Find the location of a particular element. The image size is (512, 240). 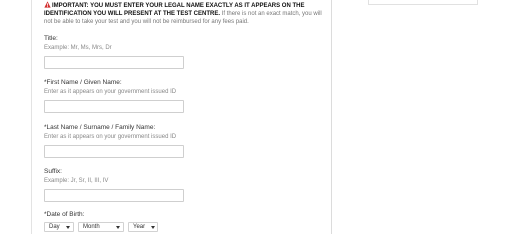

date-of-birth-field: *Date of Birth: Day Month Year is located at coordinates (185, 221).